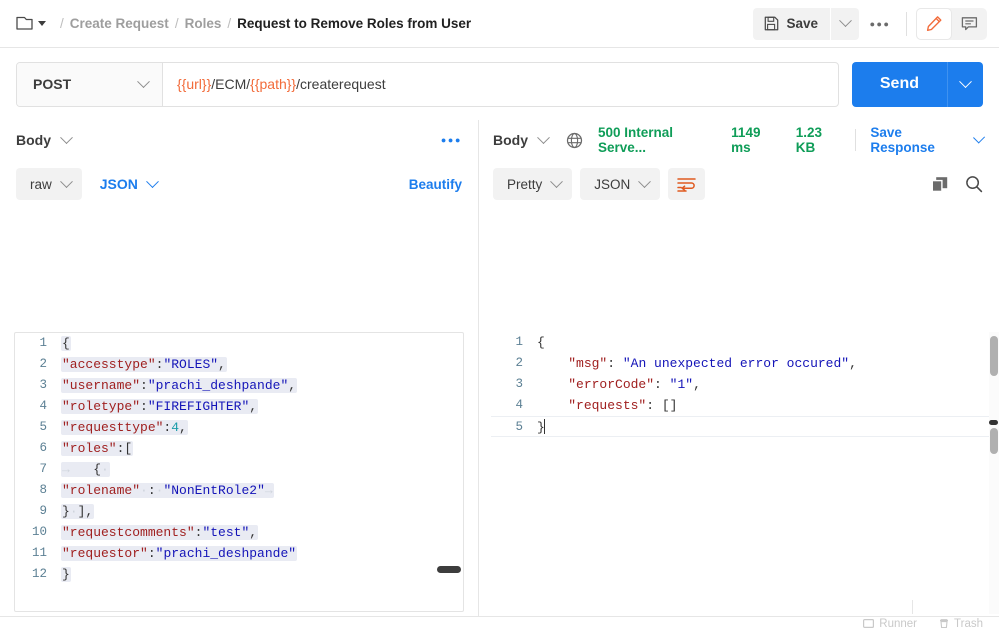 This screenshot has height=630, width=999. Describe the element at coordinates (961, 624) in the screenshot. I see `footer-trash: Trash` at that location.